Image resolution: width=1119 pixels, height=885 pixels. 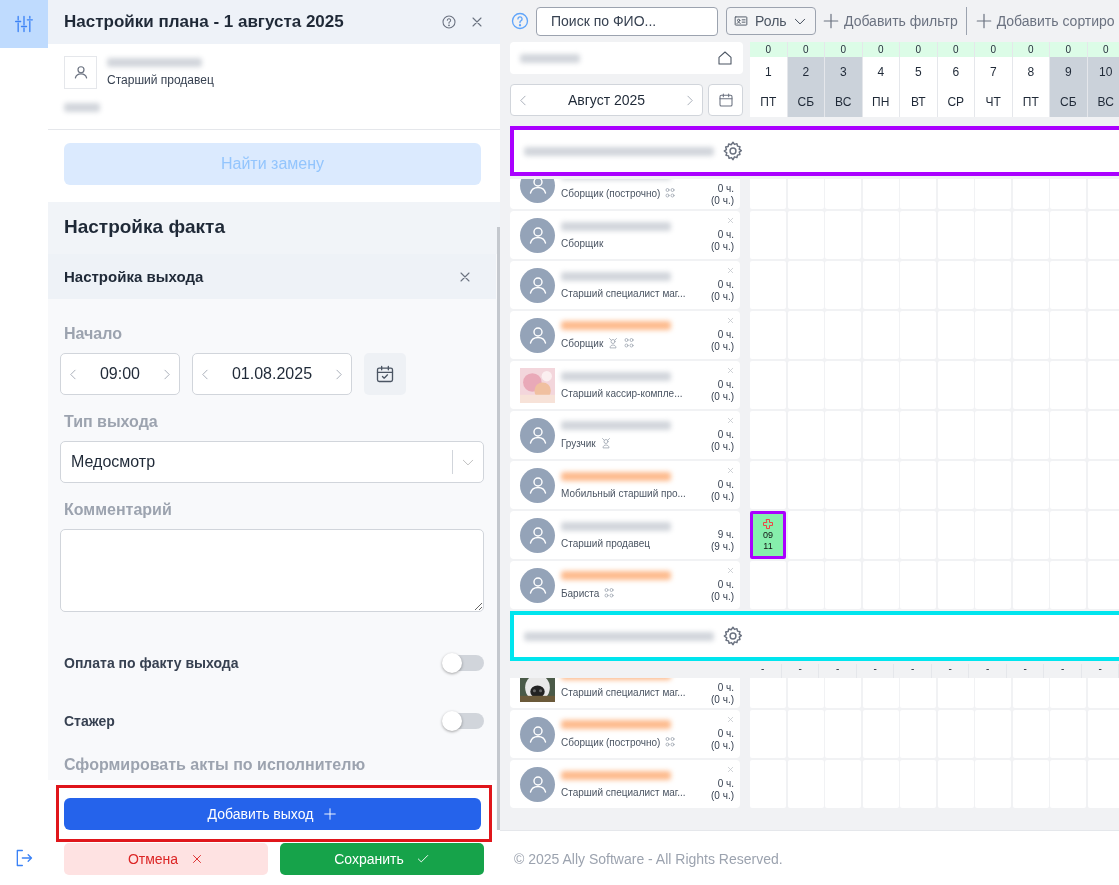 I want to click on scrollbar, so click(x=498, y=529).